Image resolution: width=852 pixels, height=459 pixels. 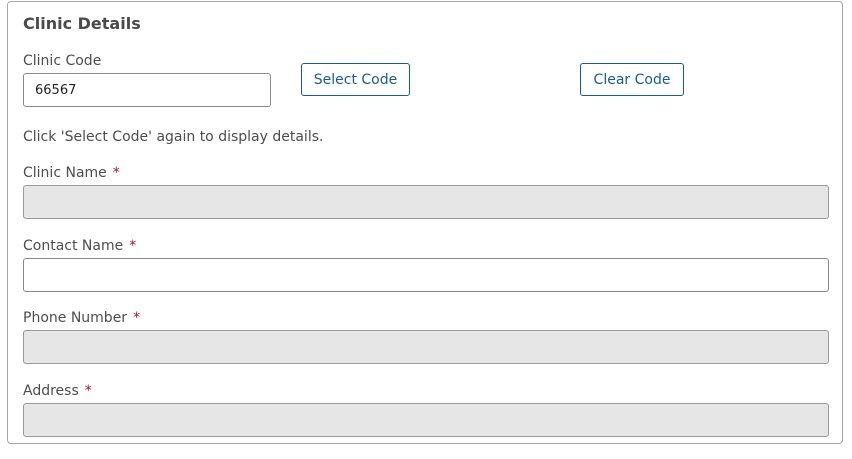 What do you see at coordinates (147, 90) in the screenshot?
I see `clinic-code-input` at bounding box center [147, 90].